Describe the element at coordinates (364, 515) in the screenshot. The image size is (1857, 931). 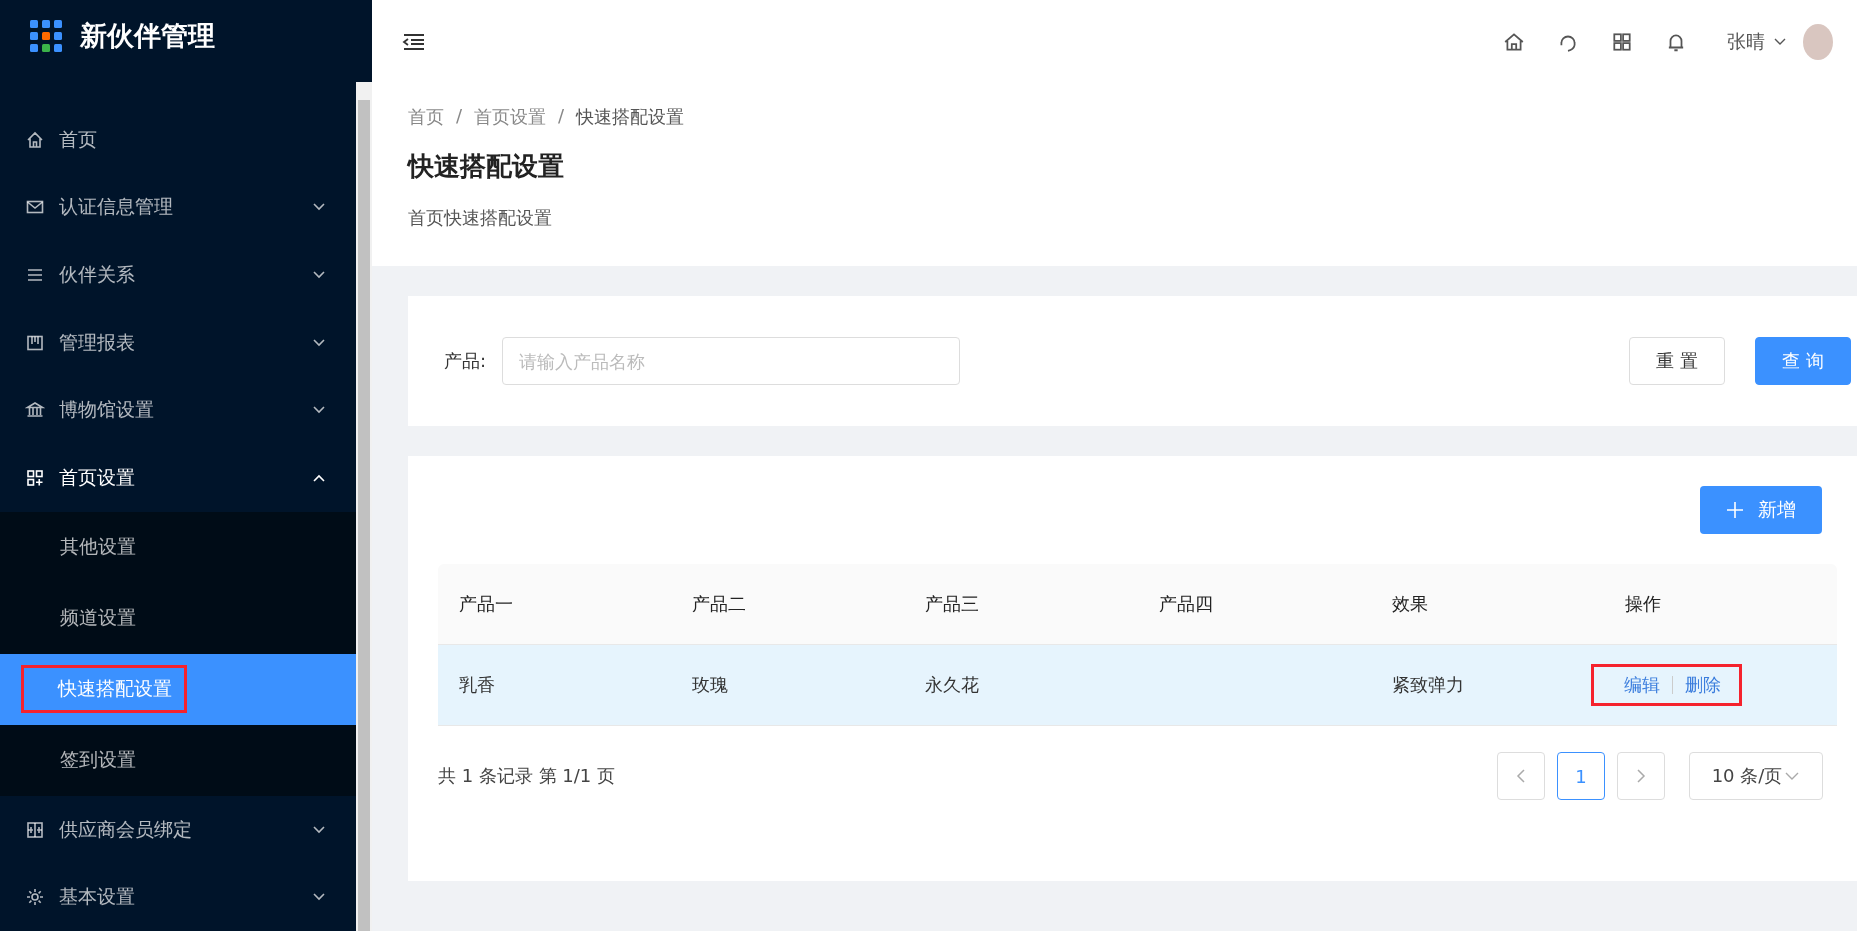
I see `scrollbar-thumb` at that location.